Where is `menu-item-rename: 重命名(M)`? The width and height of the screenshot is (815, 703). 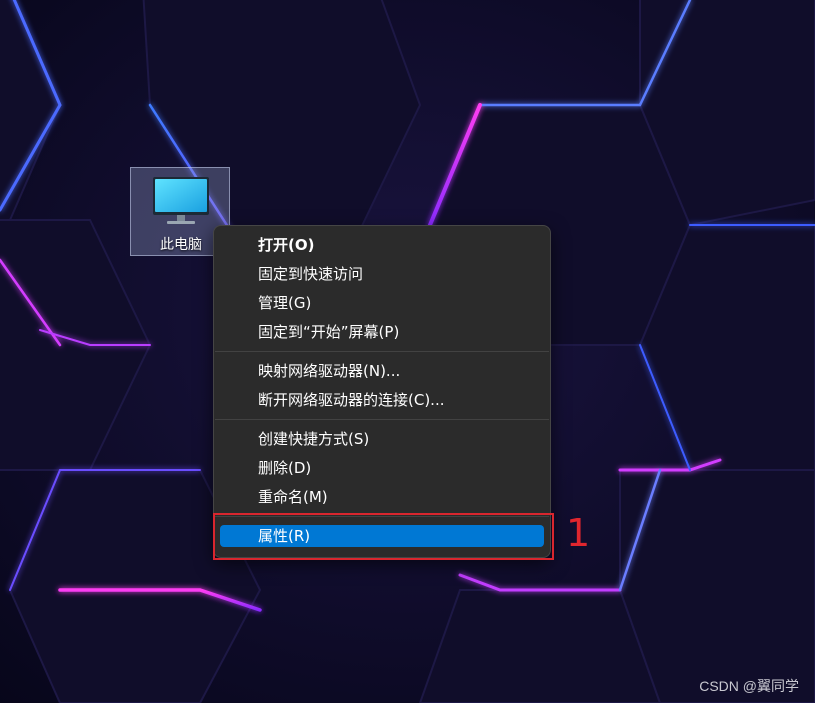 menu-item-rename: 重命名(M) is located at coordinates (382, 497).